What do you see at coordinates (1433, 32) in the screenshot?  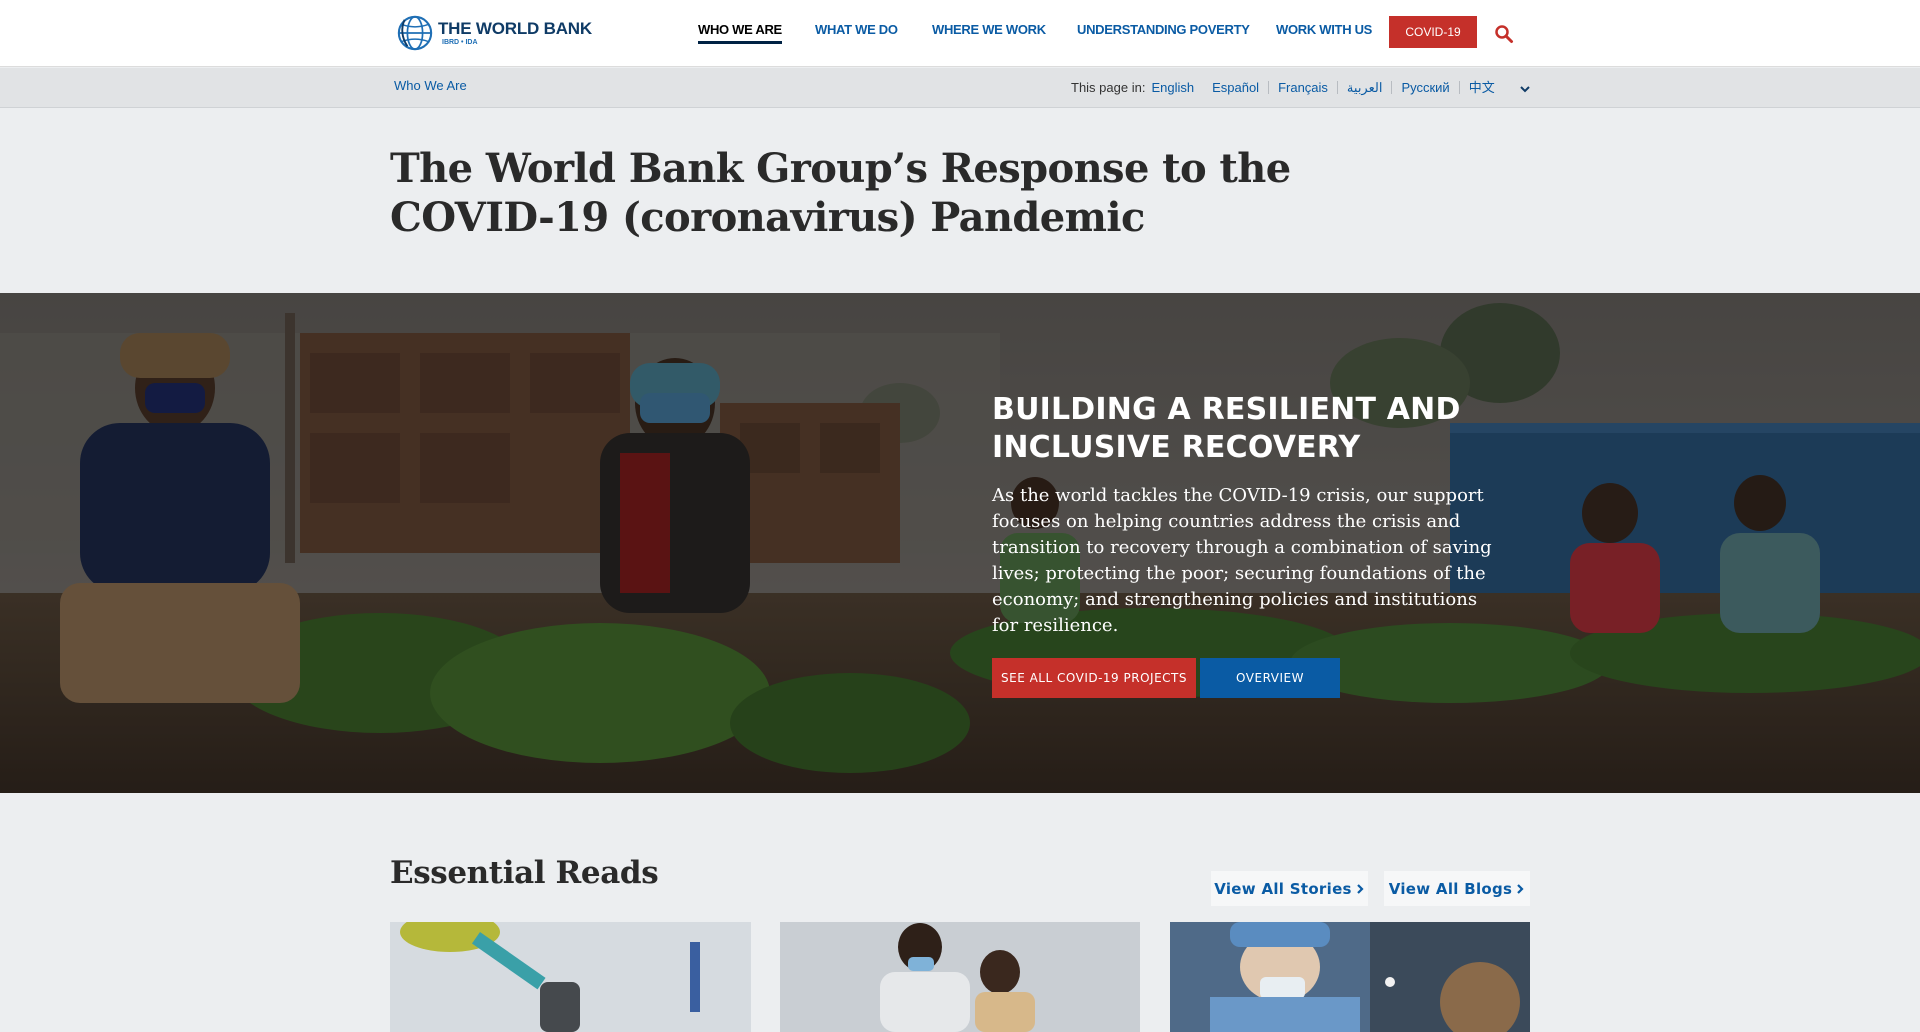 I see `covid-19-button: COVID-19` at bounding box center [1433, 32].